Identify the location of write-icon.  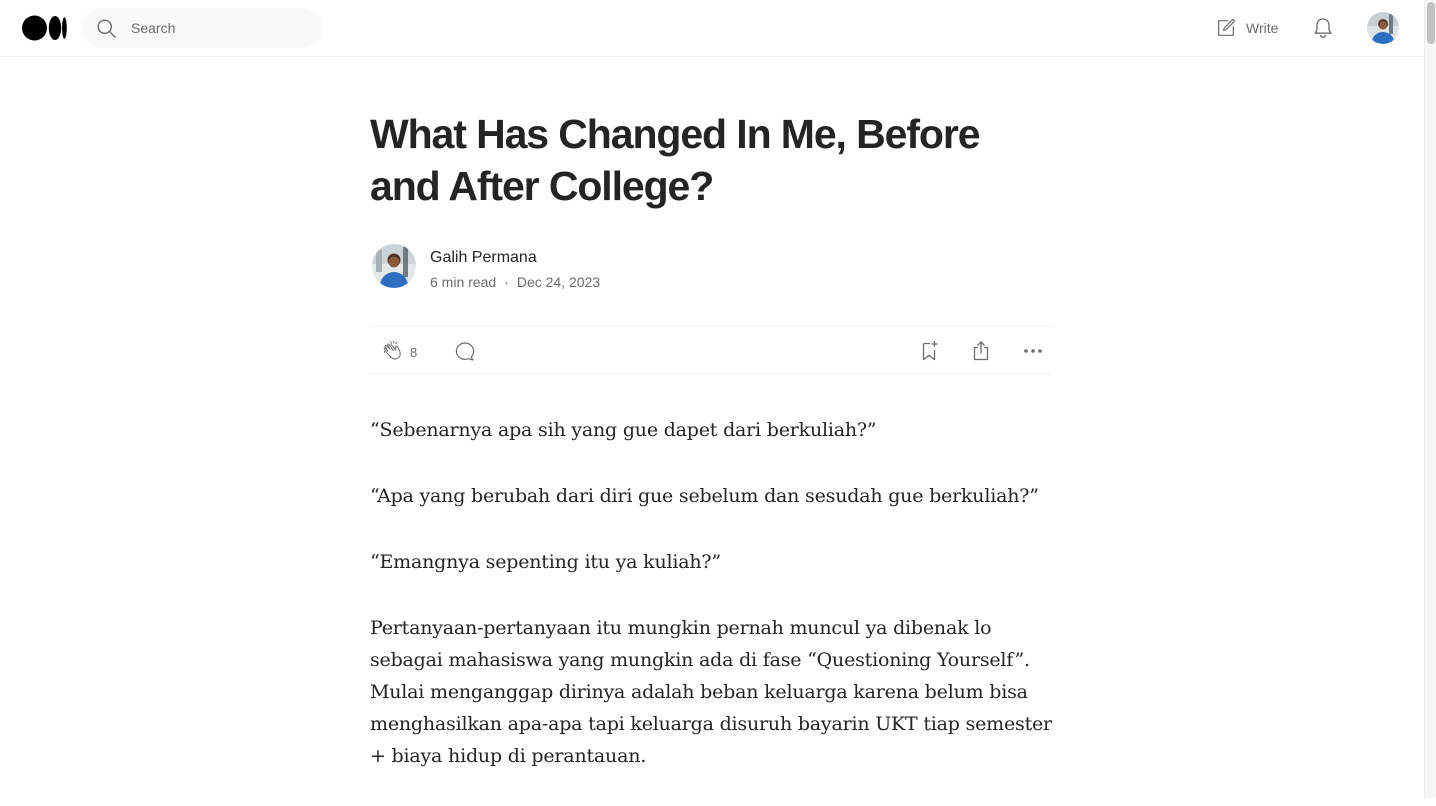
(1227, 27).